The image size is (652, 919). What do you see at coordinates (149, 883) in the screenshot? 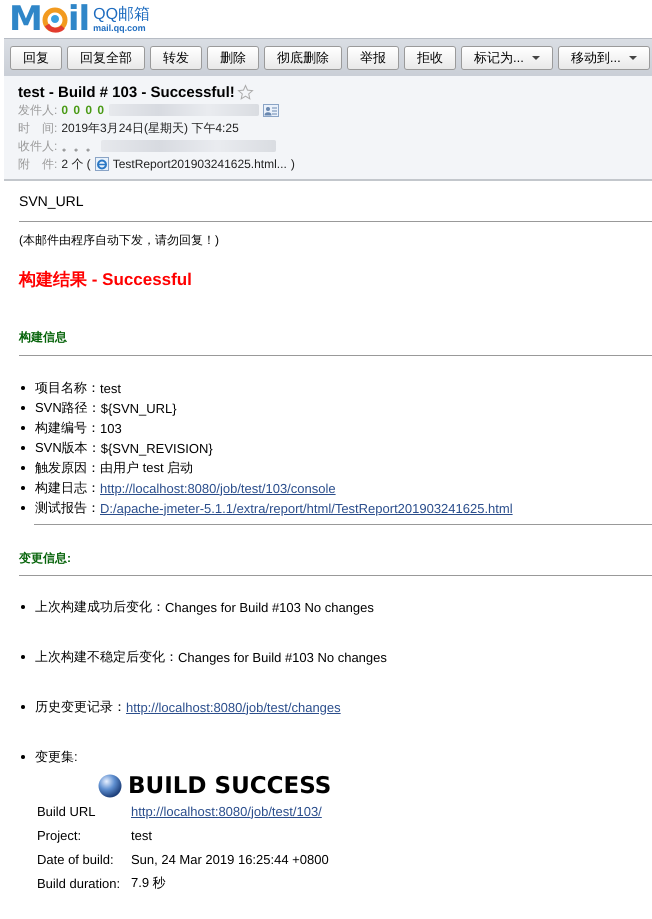
I see `row-value: 7.9 秒` at bounding box center [149, 883].